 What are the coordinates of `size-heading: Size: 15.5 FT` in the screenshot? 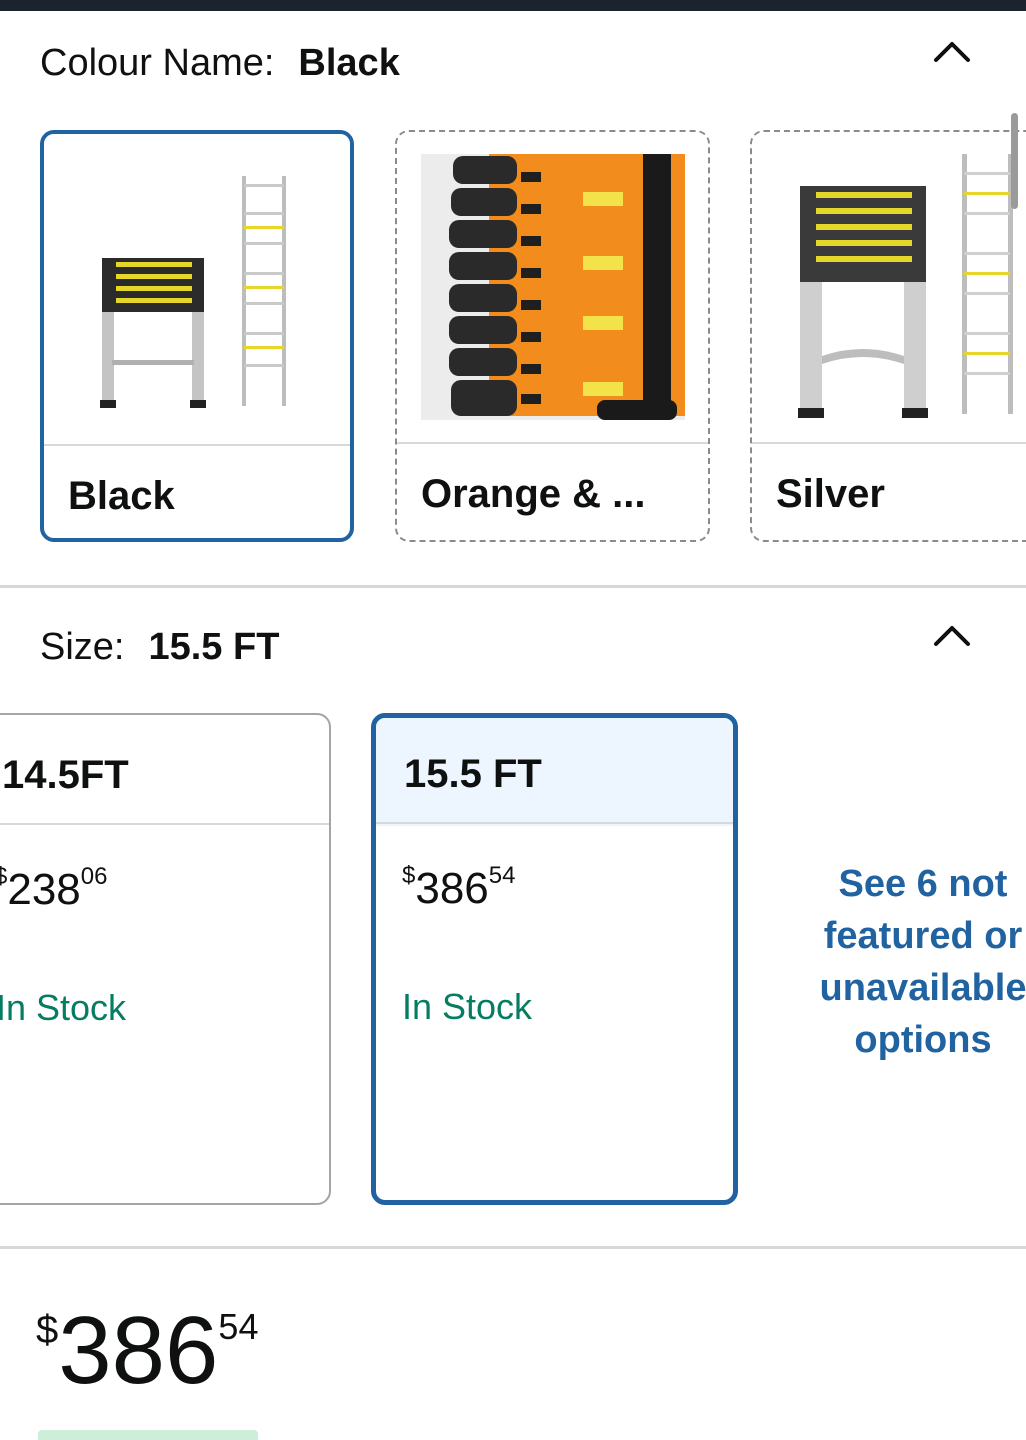 It's located at (159, 647).